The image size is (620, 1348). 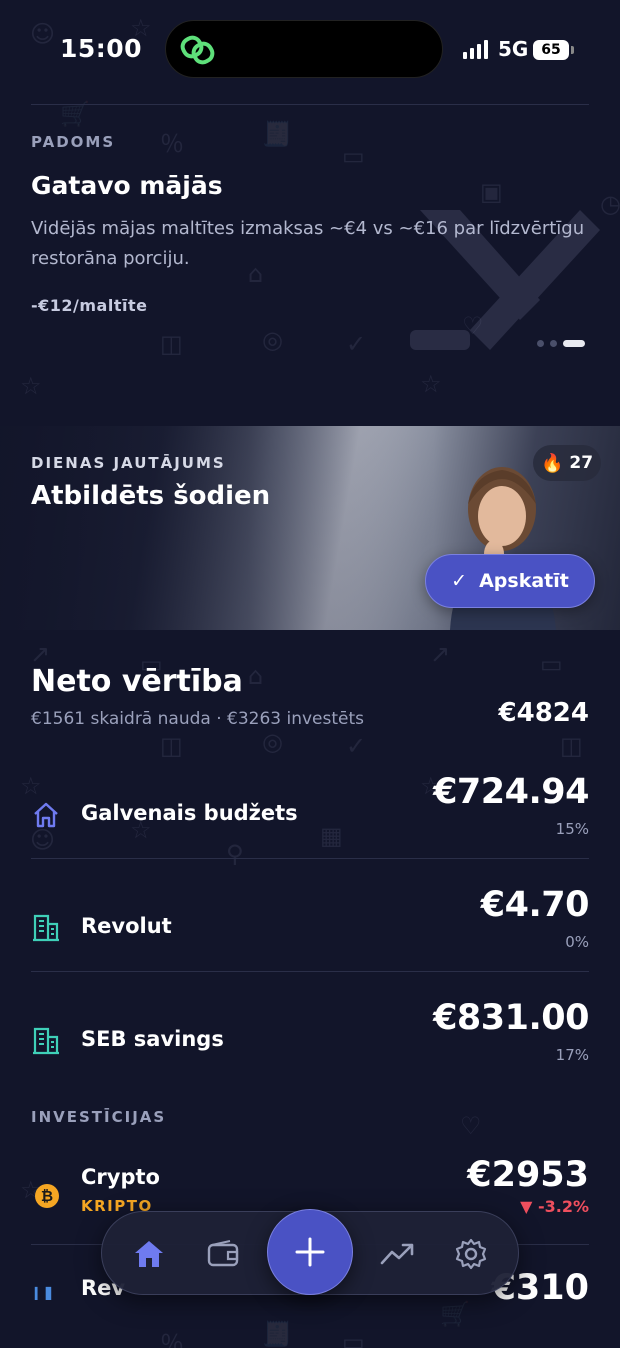 I want to click on streak-count: 27, so click(x=581, y=463).